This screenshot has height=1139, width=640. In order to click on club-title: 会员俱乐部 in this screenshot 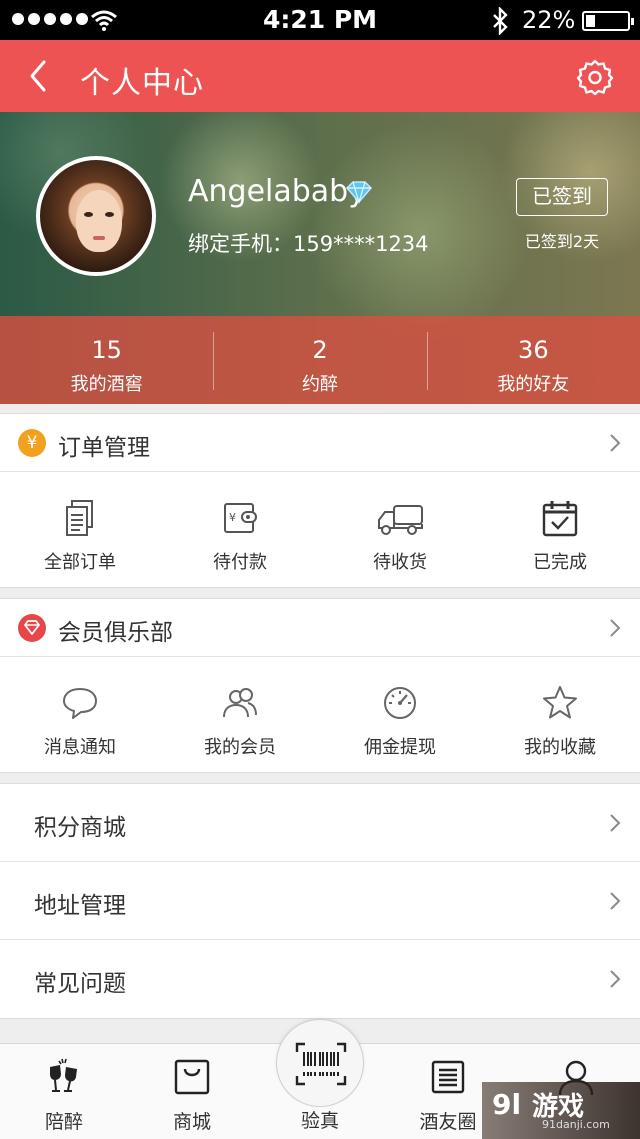, I will do `click(115, 633)`.